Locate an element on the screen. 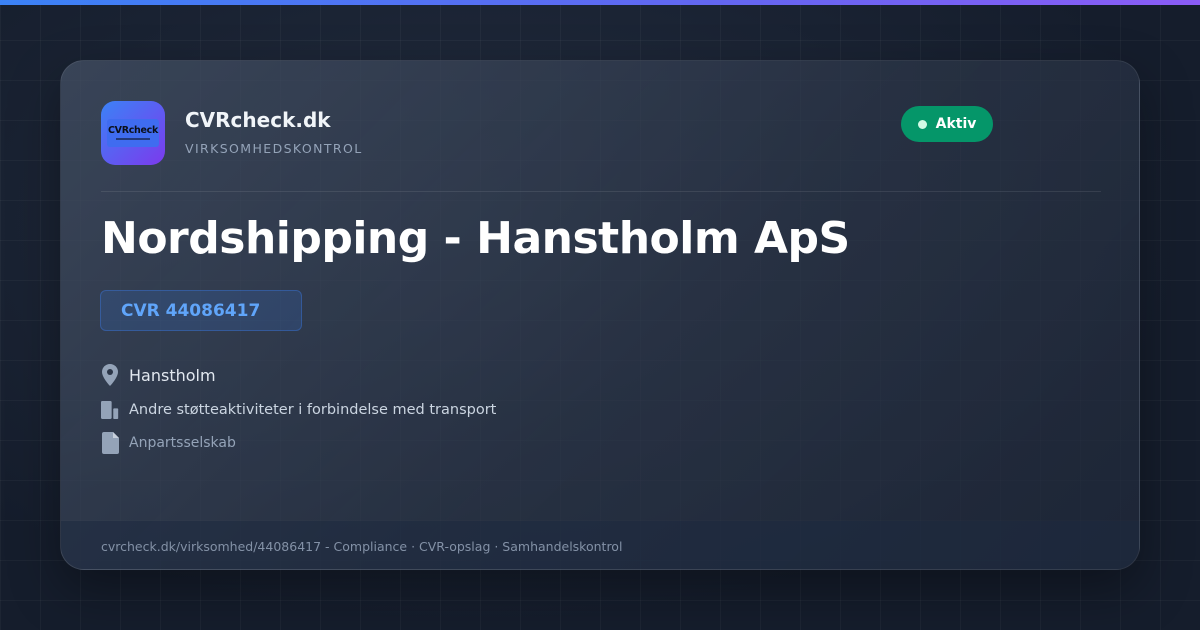  logo-text: CVRcheck is located at coordinates (133, 131).